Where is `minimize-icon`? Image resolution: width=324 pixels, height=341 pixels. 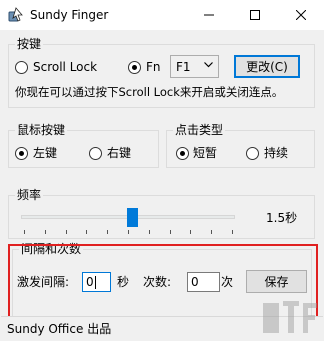 minimize-icon is located at coordinates (209, 15).